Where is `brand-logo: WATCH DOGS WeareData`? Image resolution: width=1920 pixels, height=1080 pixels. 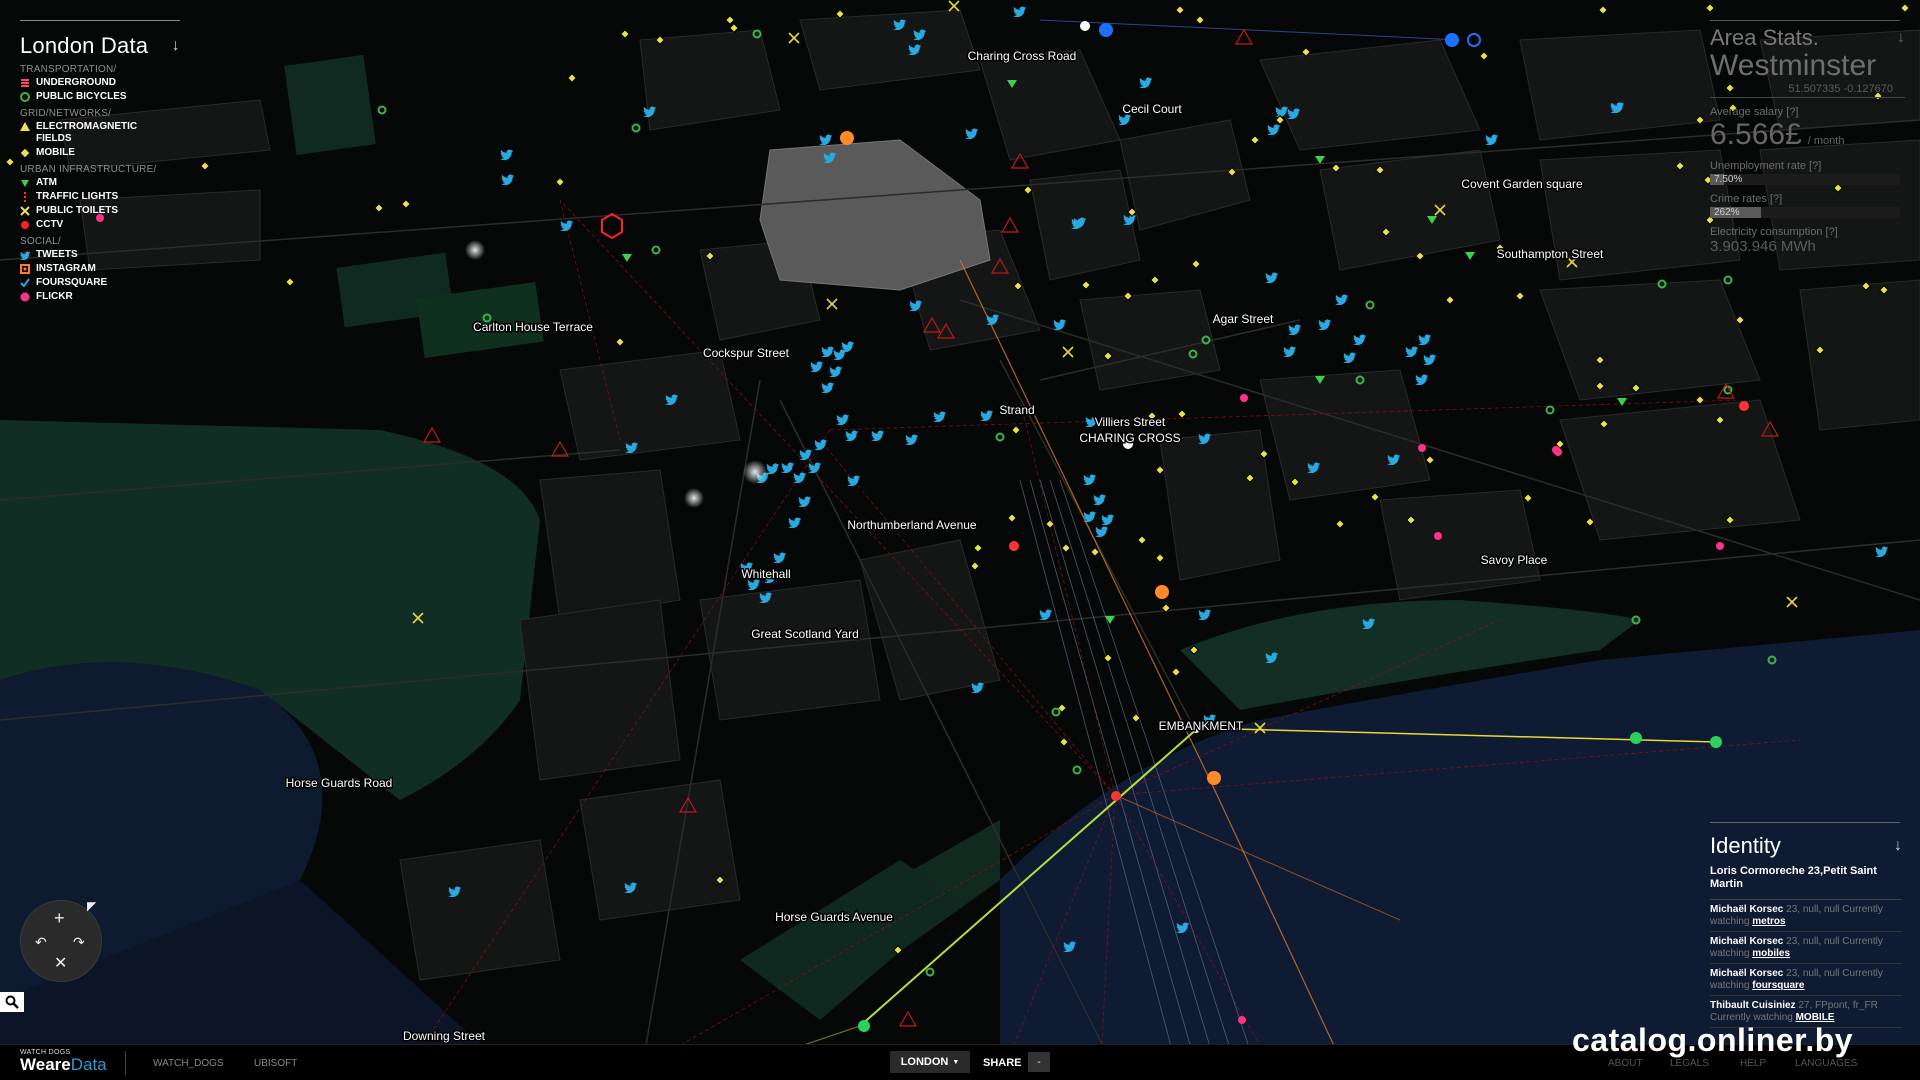
brand-logo: WATCH DOGS WeareData is located at coordinates (66, 1064).